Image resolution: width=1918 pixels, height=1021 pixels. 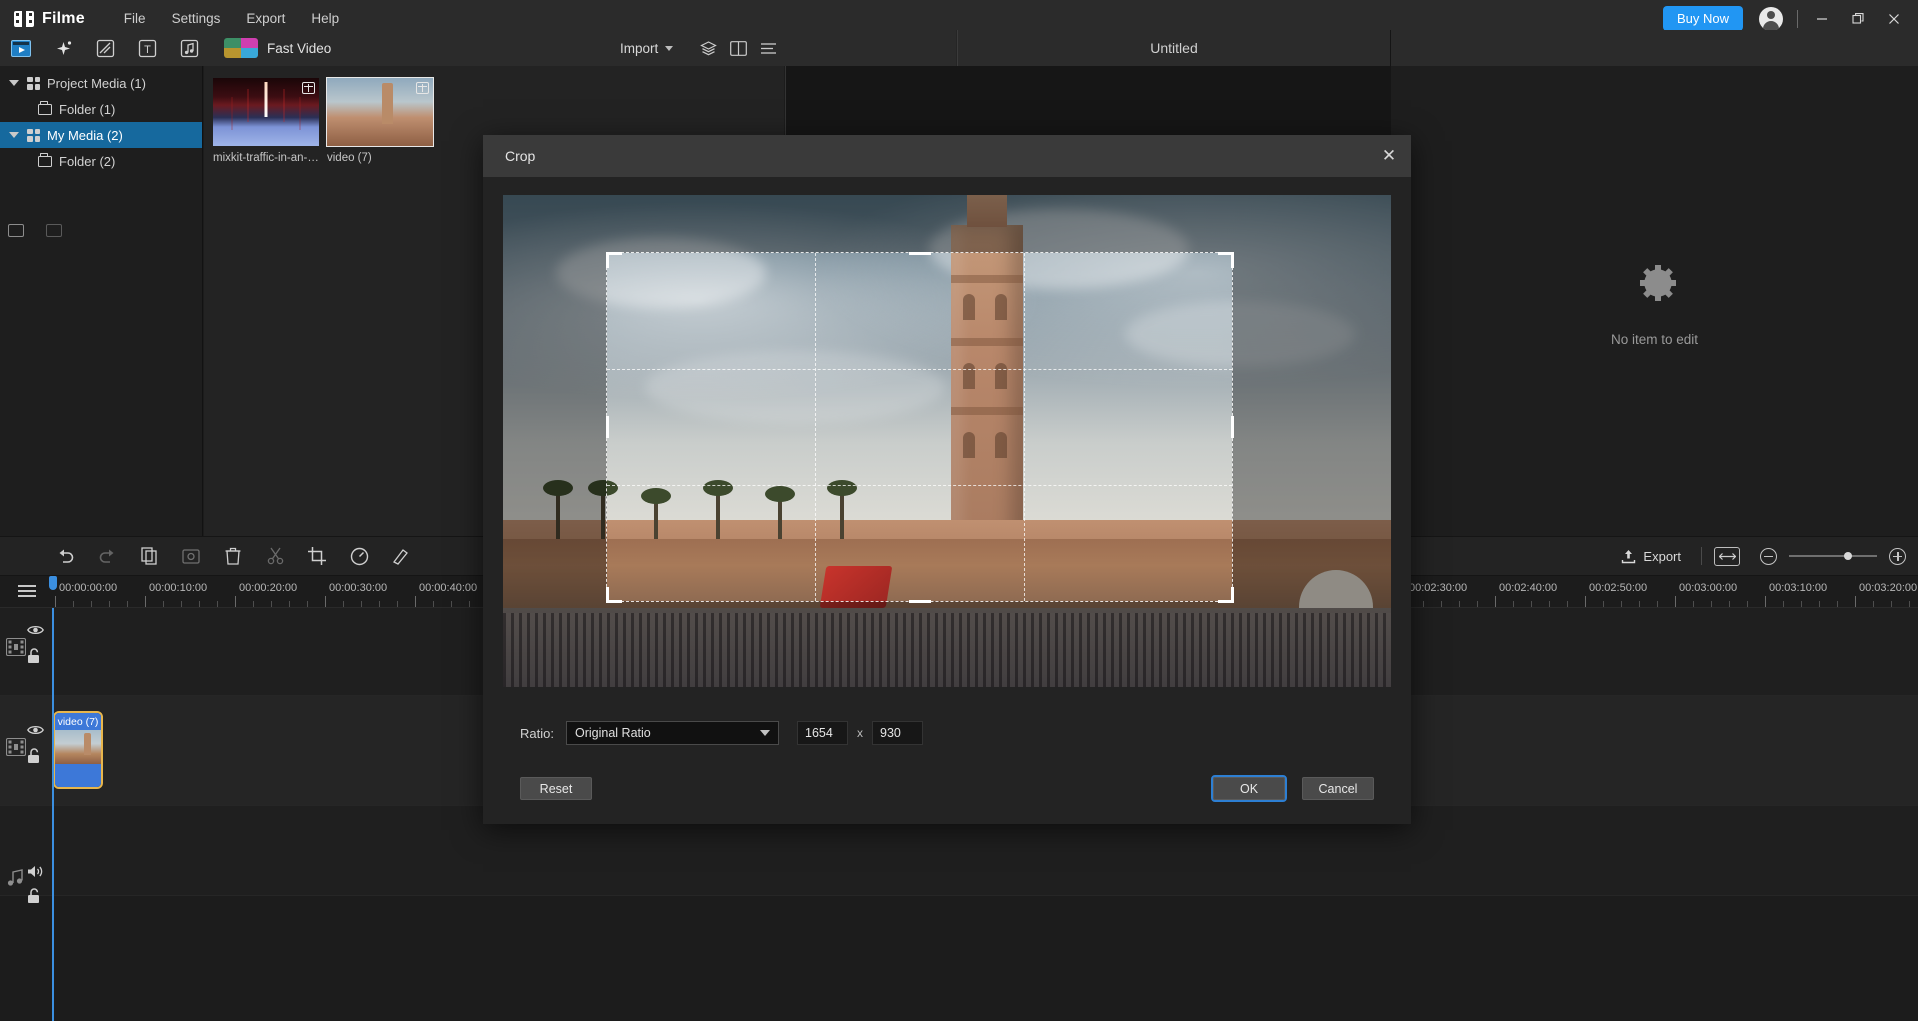 What do you see at coordinates (947, 650) in the screenshot?
I see `crowd-region` at bounding box center [947, 650].